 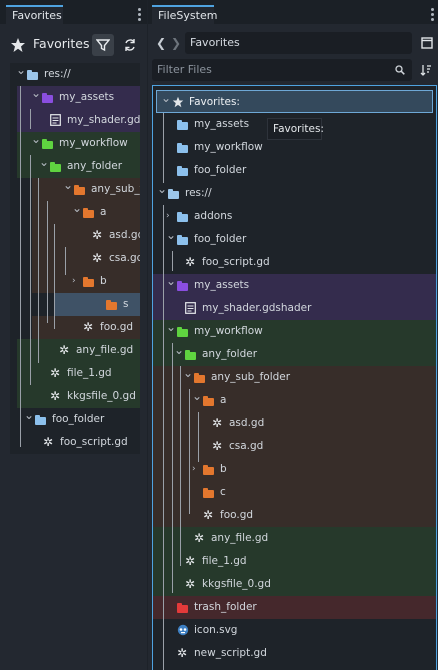 I want to click on refresh-icon, so click(x=130, y=45).